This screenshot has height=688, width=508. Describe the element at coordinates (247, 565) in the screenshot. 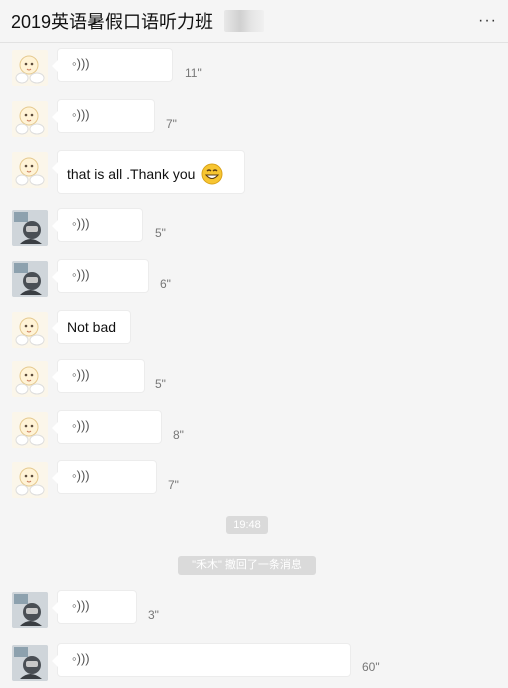

I see `recall-notice: "禾木" 撤回了一条消息` at that location.